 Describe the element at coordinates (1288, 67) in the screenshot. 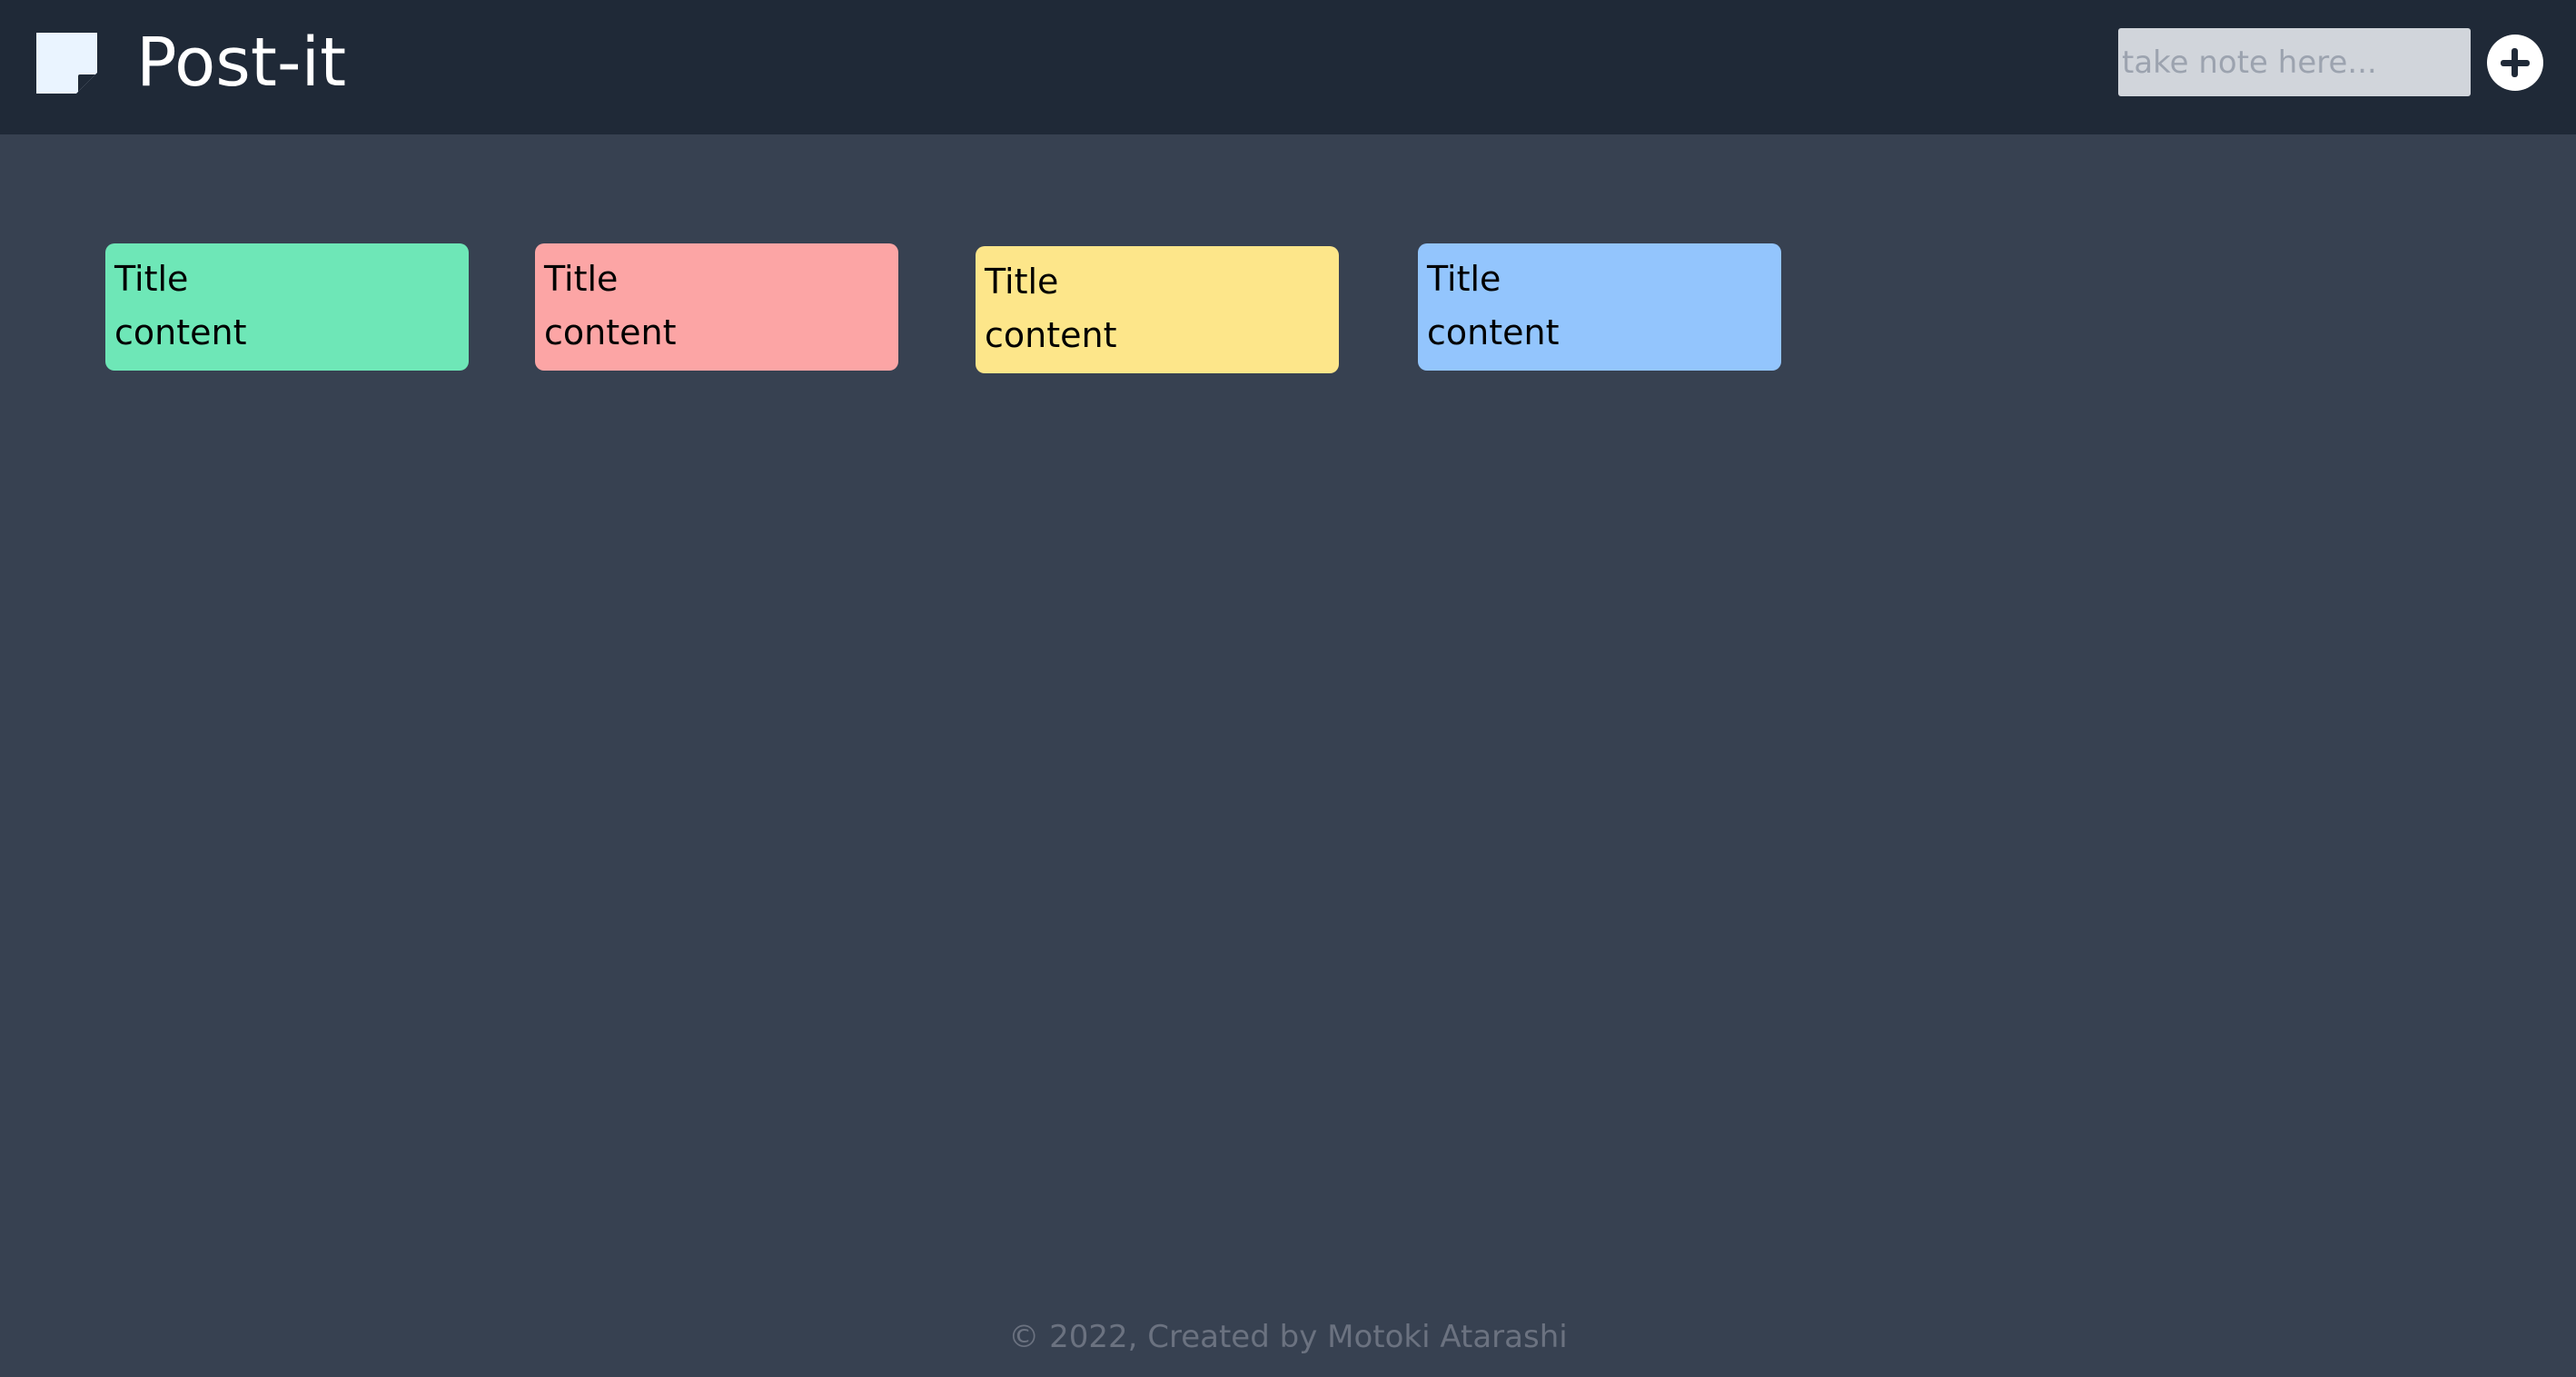

I see `app-header: Post-it` at that location.